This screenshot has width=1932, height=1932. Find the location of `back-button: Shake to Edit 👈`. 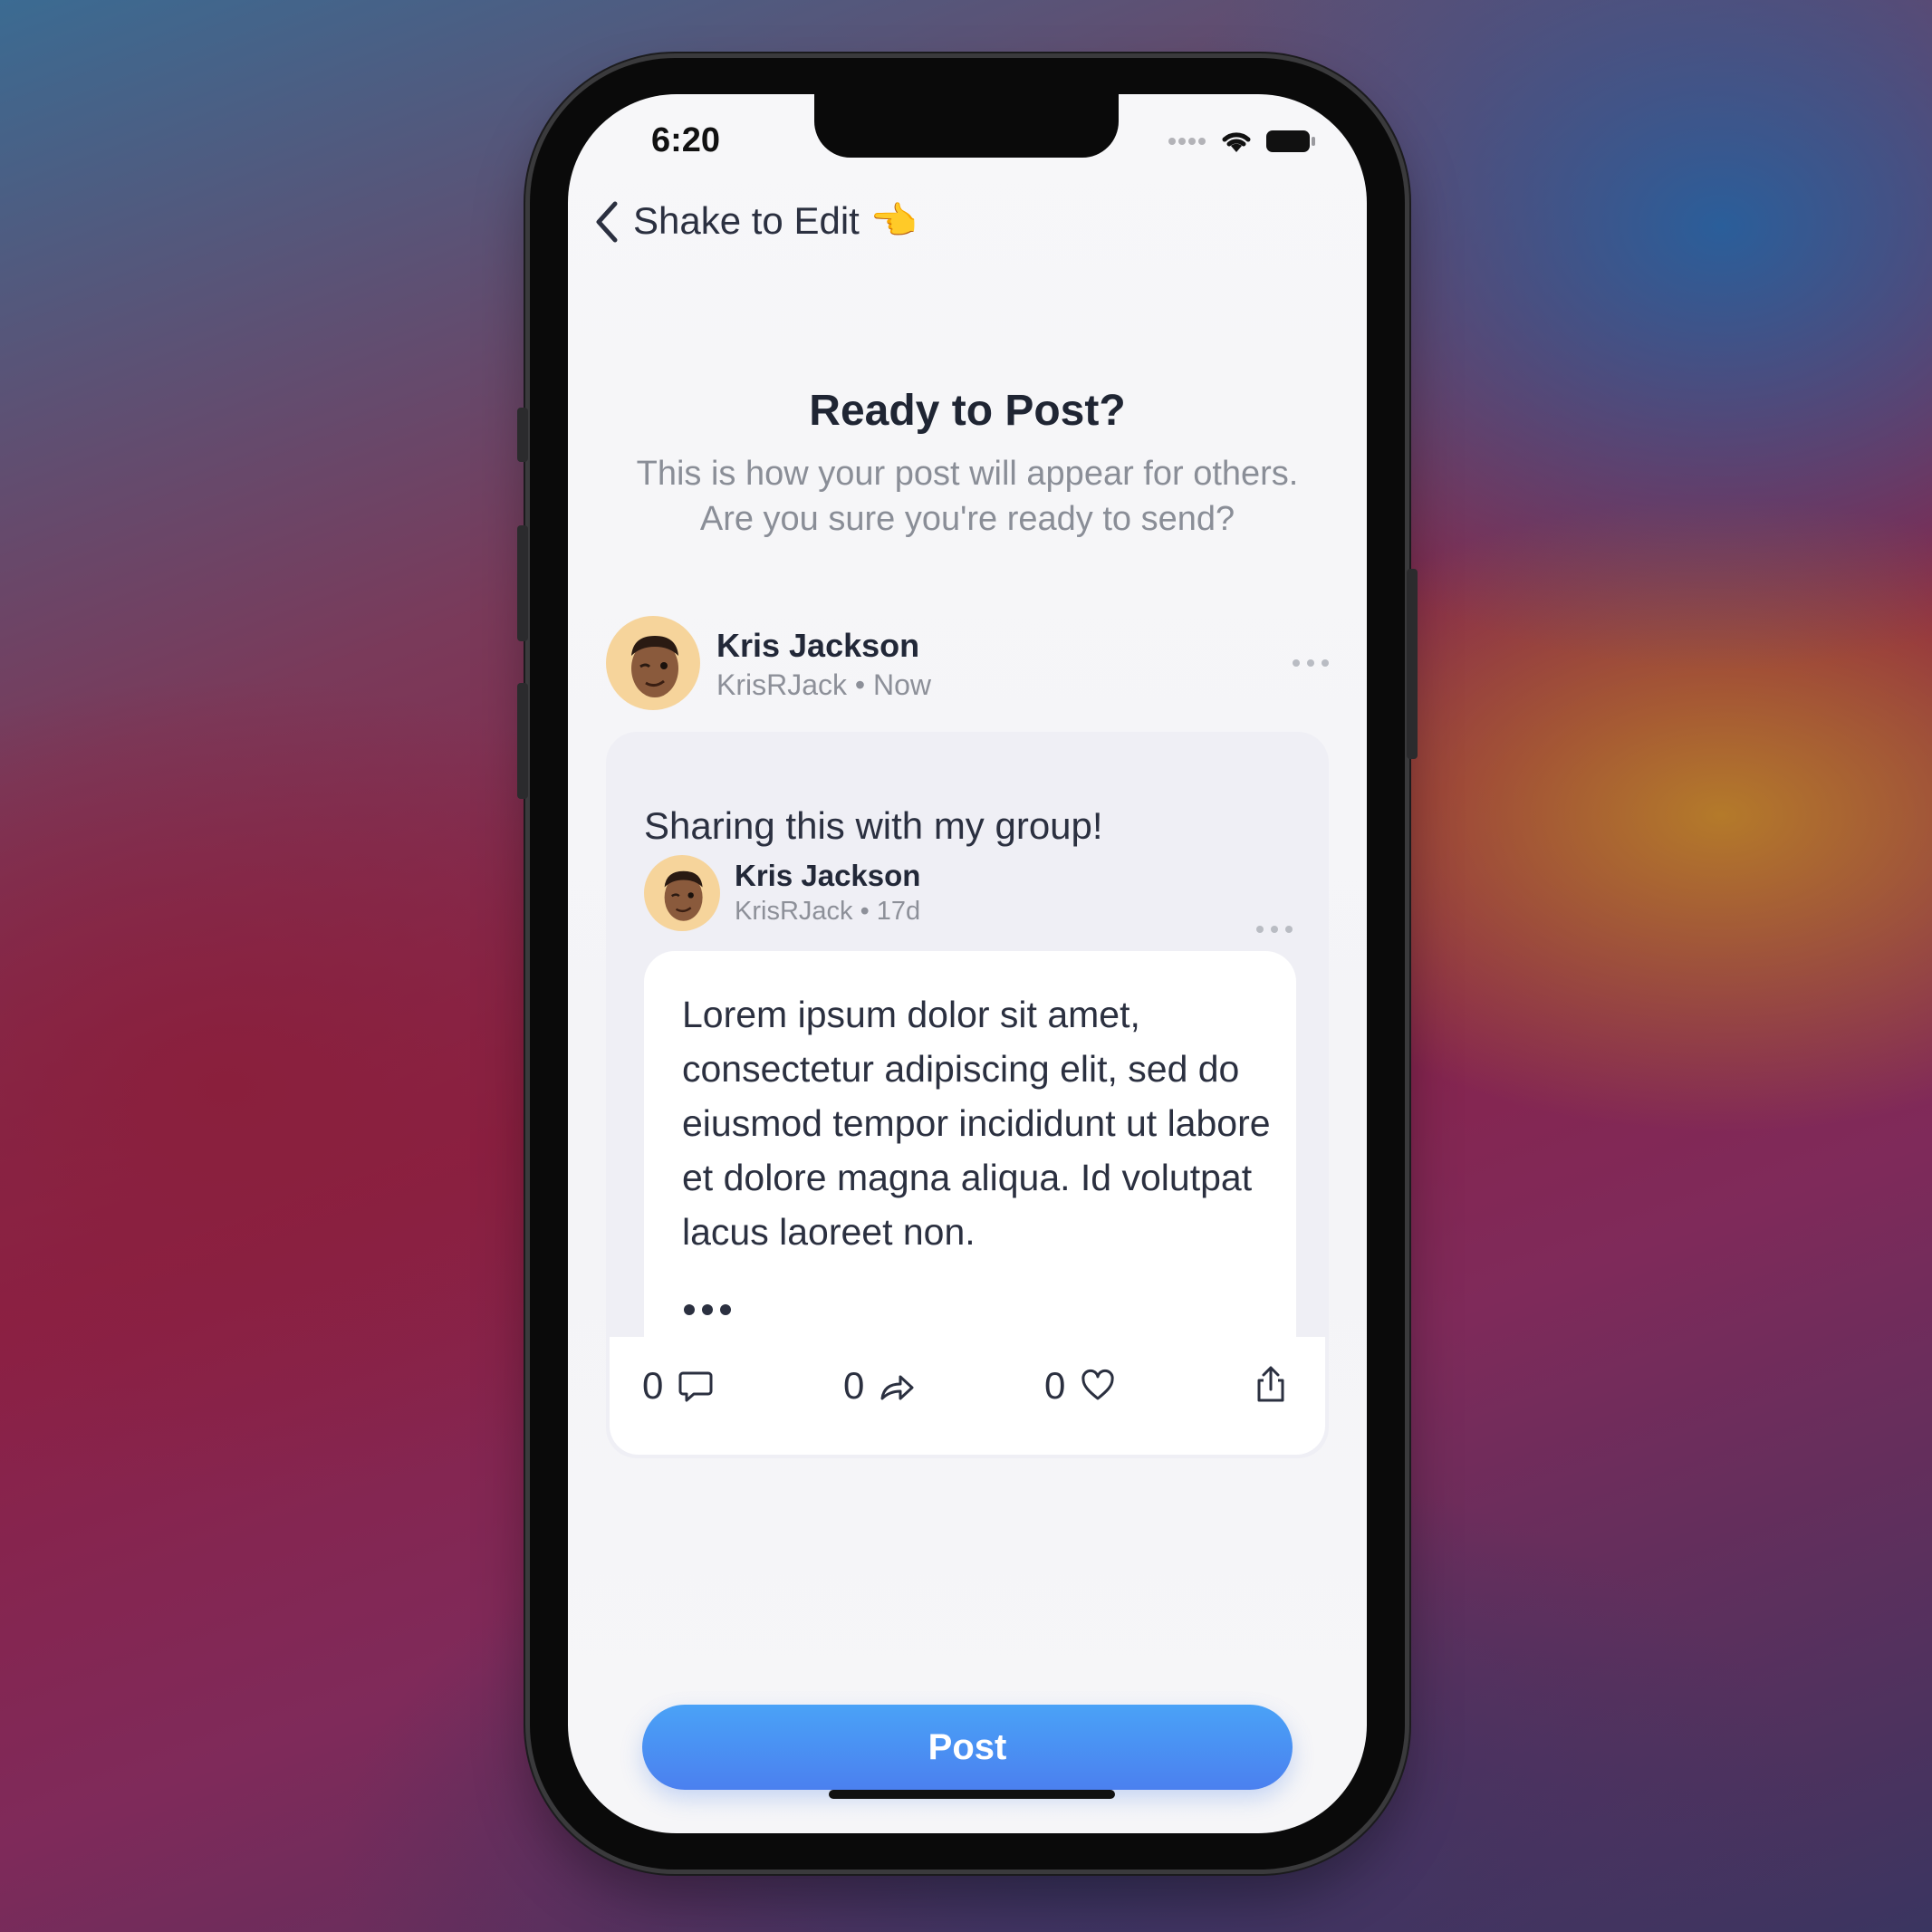

back-button: Shake to Edit 👈 is located at coordinates (755, 221).